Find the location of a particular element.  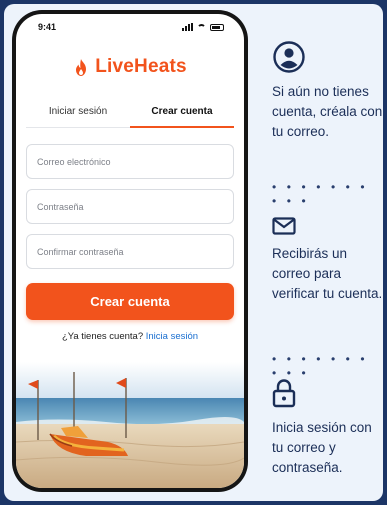

wifi-icon is located at coordinates (201, 27).